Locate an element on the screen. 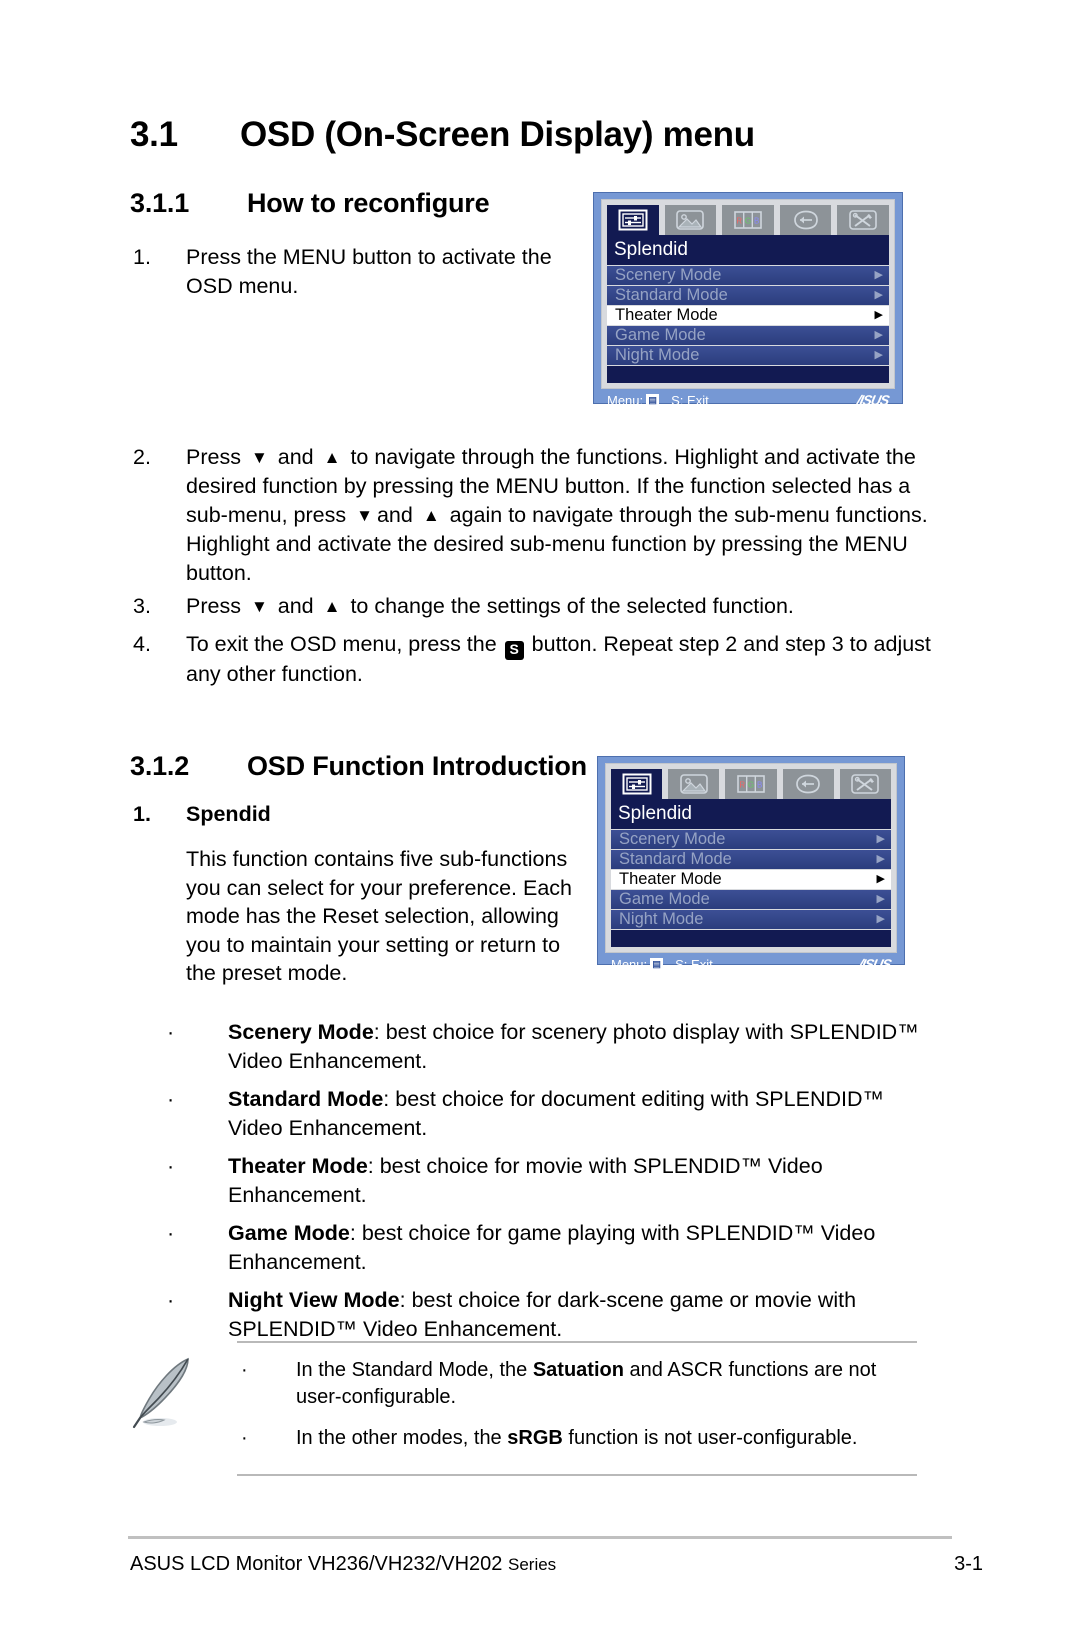 Image resolution: width=1080 pixels, height=1627 pixels. section-title: OSD (On-Screen Display) menu is located at coordinates (497, 134).